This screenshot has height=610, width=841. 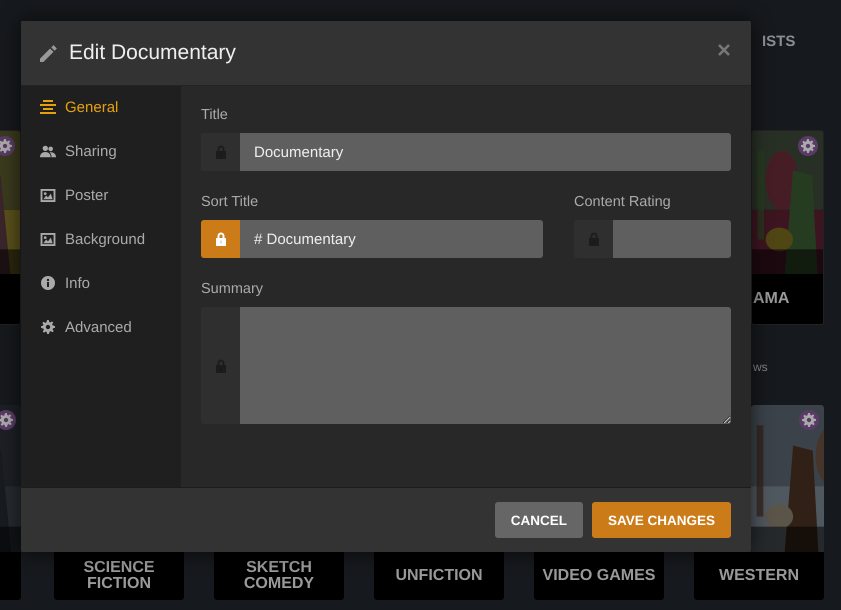 I want to click on users-icon, so click(x=48, y=151).